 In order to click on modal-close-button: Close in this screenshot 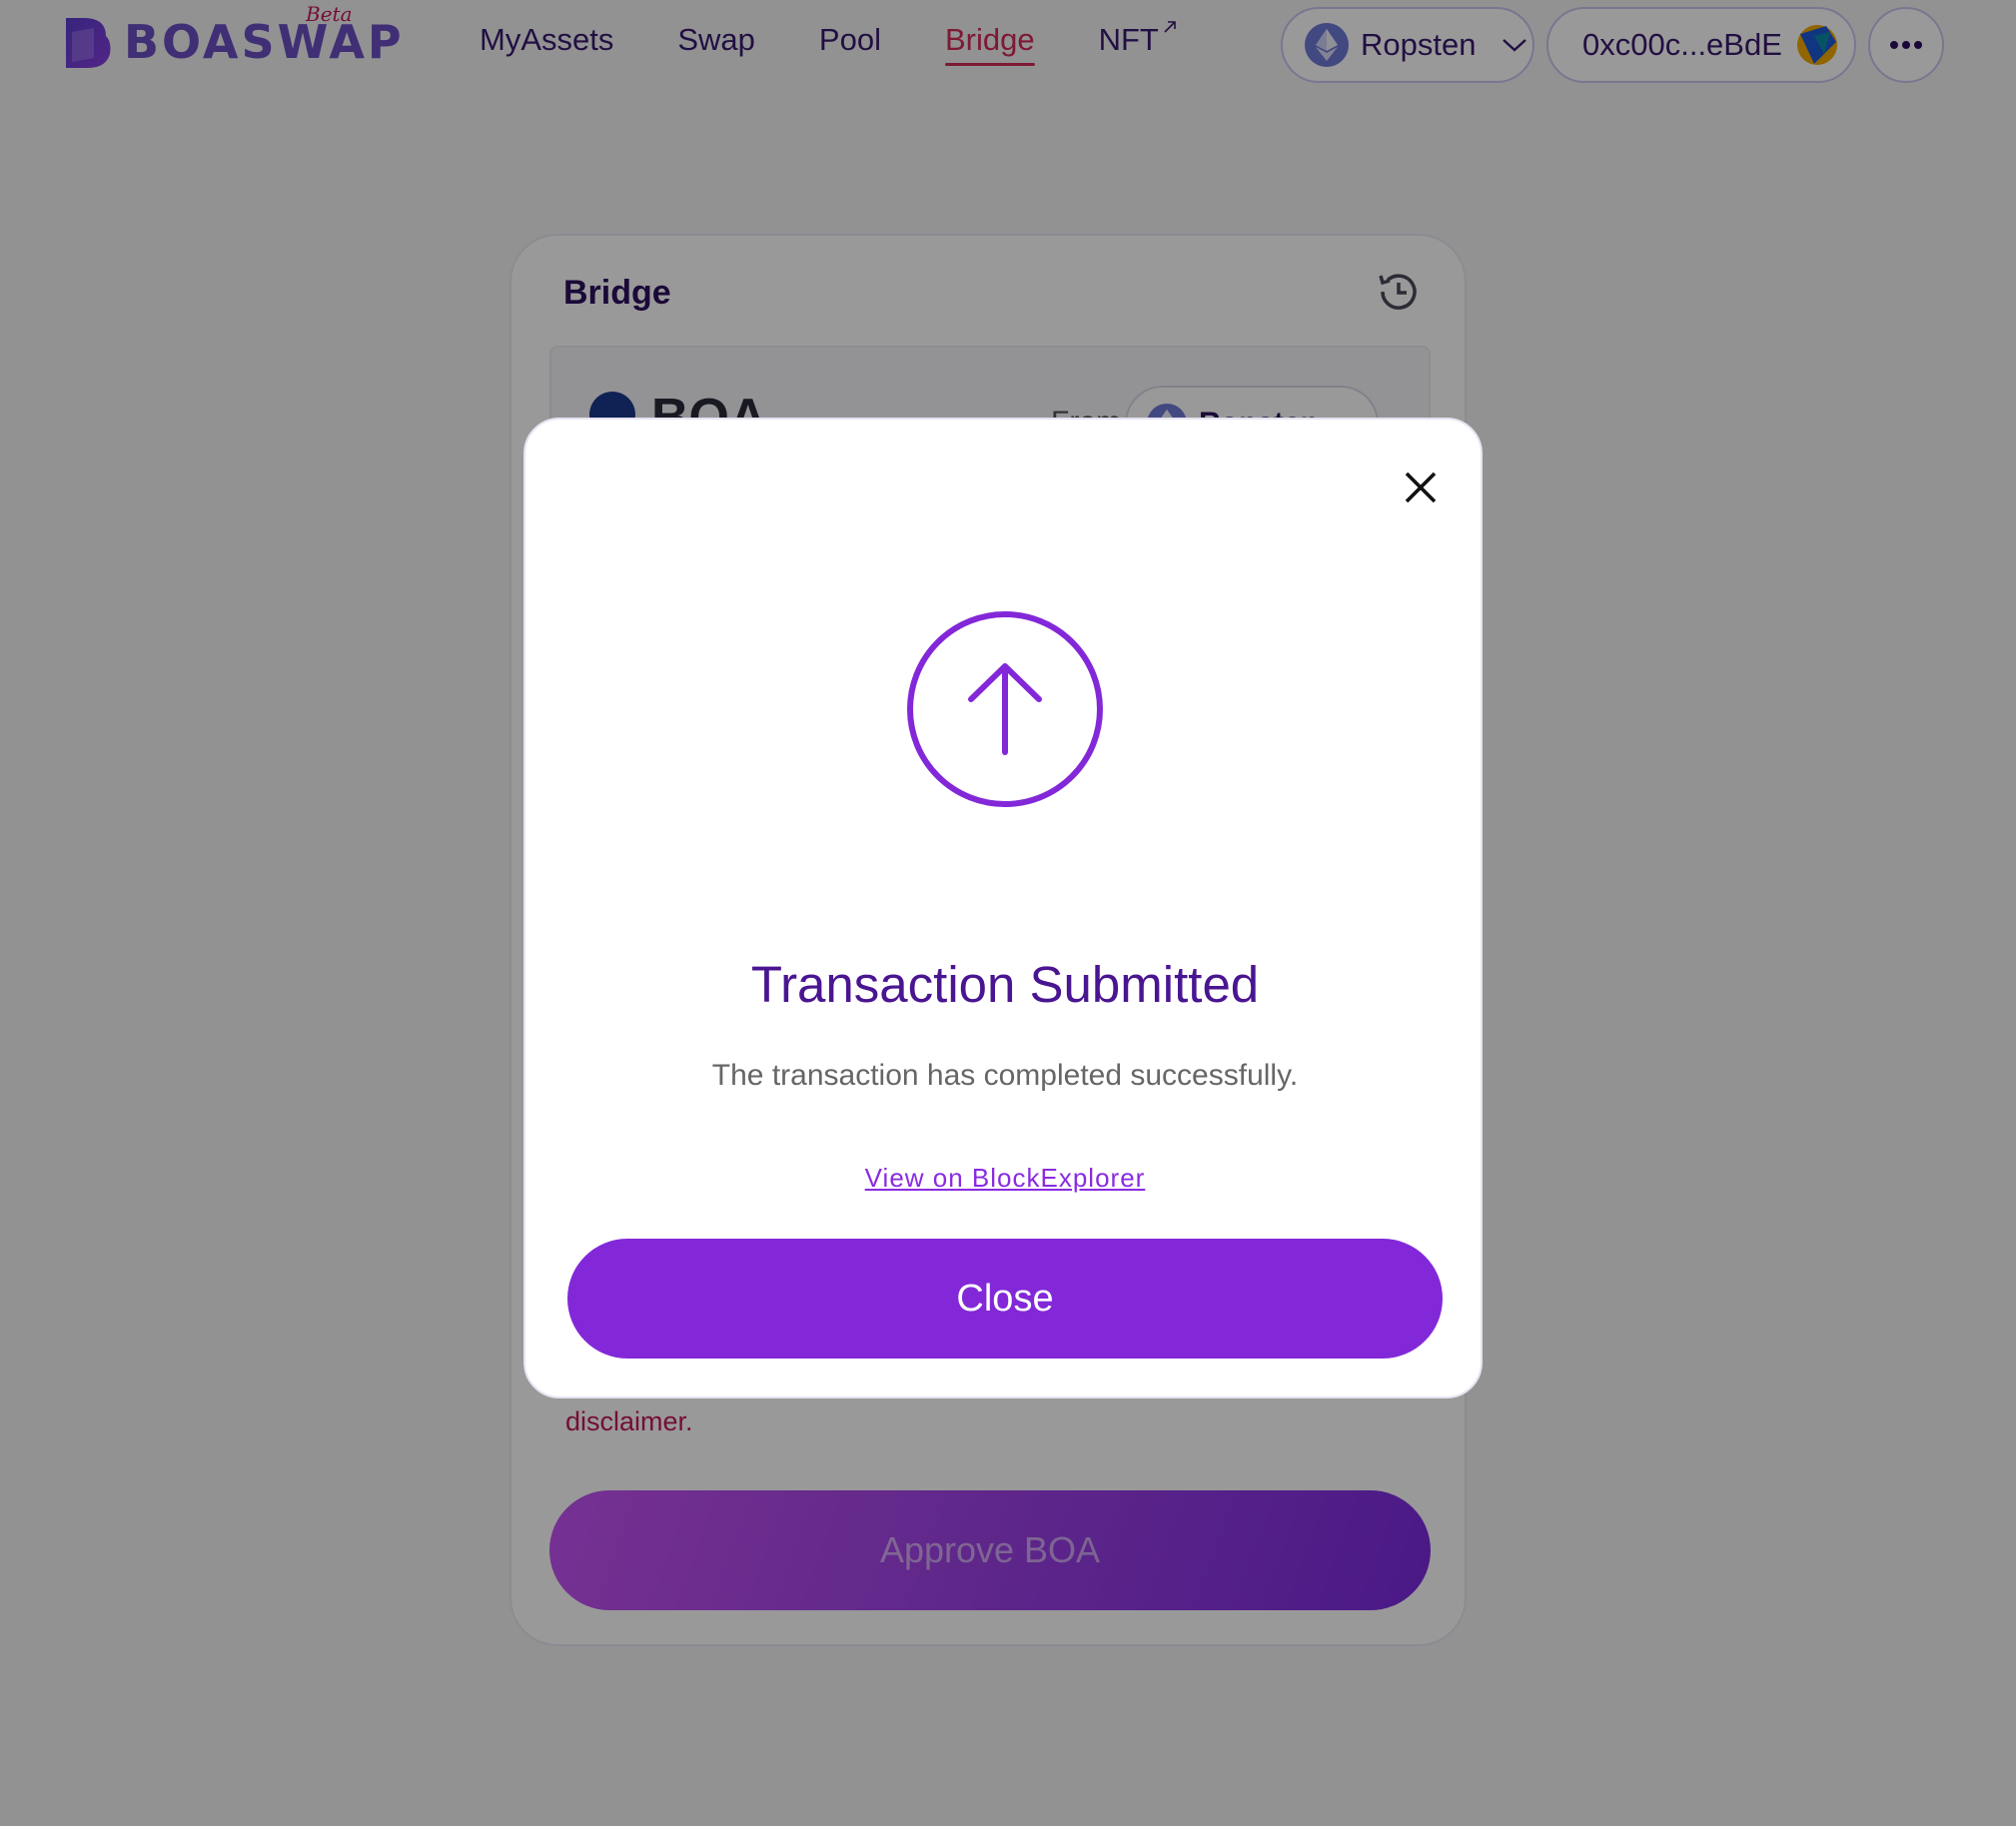, I will do `click(1005, 1299)`.